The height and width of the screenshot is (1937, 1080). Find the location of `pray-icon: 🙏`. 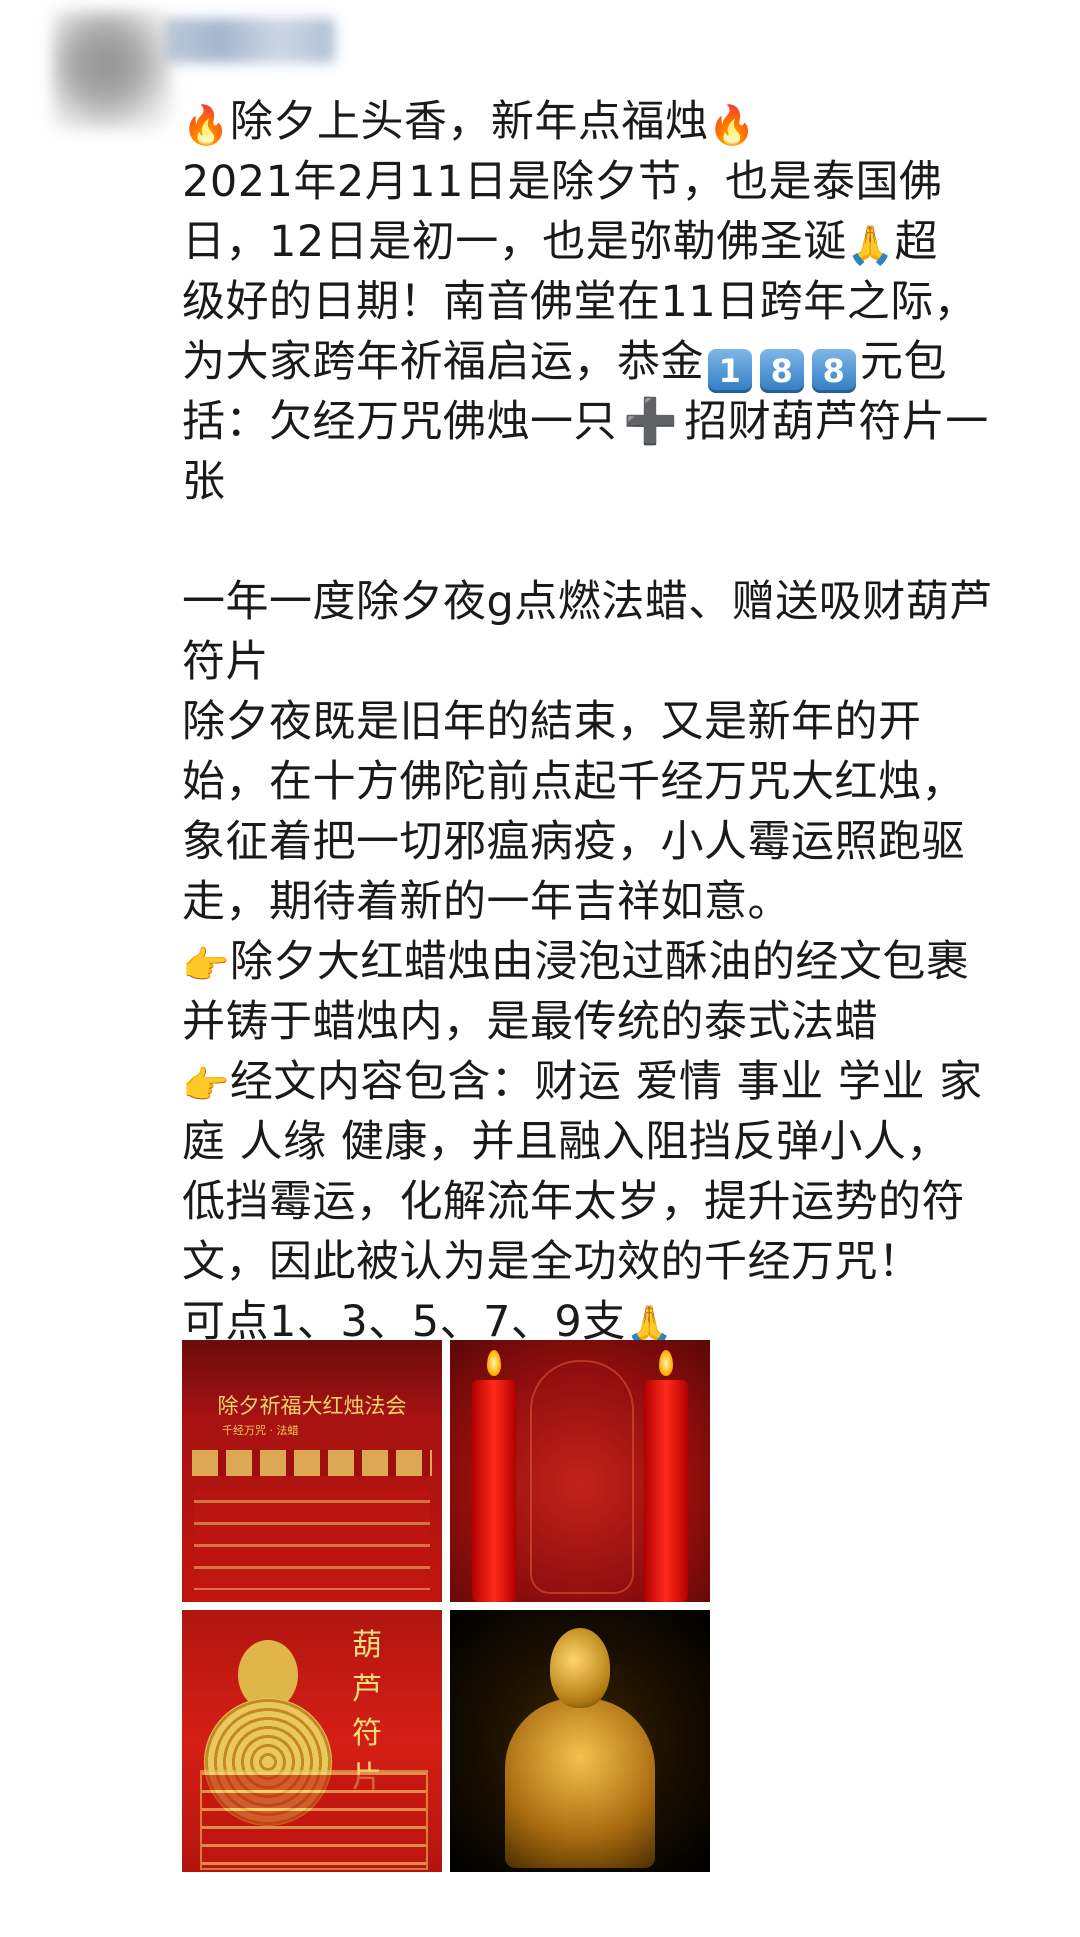

pray-icon: 🙏 is located at coordinates (870, 245).